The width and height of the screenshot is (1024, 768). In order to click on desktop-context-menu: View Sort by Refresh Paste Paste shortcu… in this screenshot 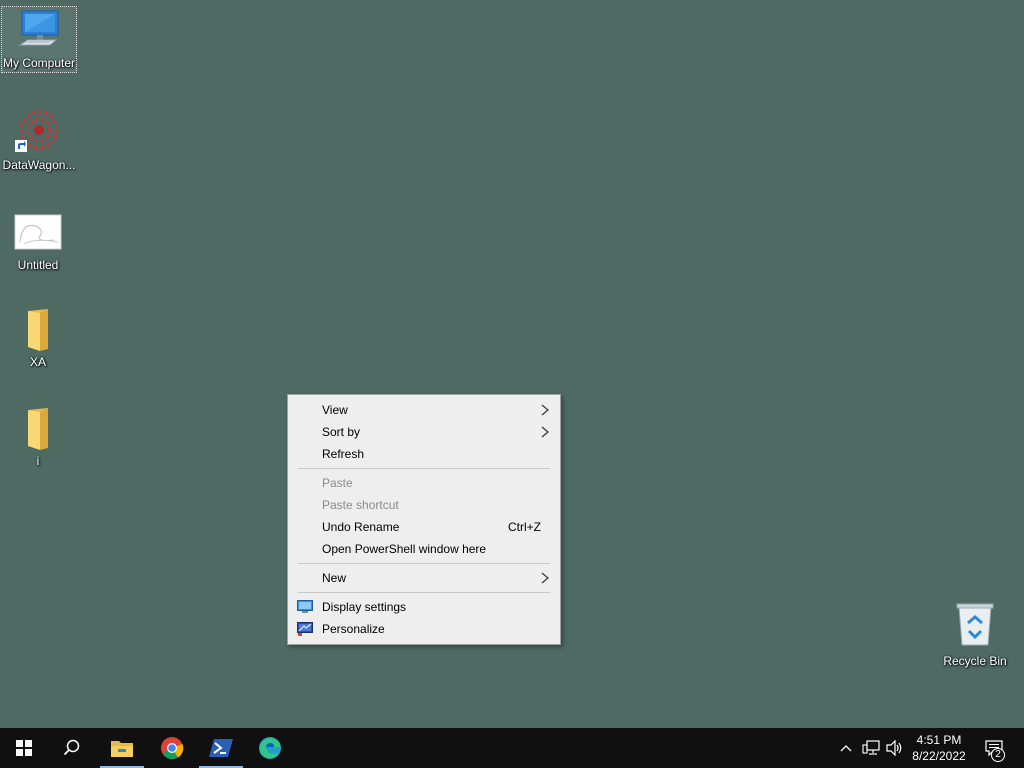, I will do `click(424, 519)`.